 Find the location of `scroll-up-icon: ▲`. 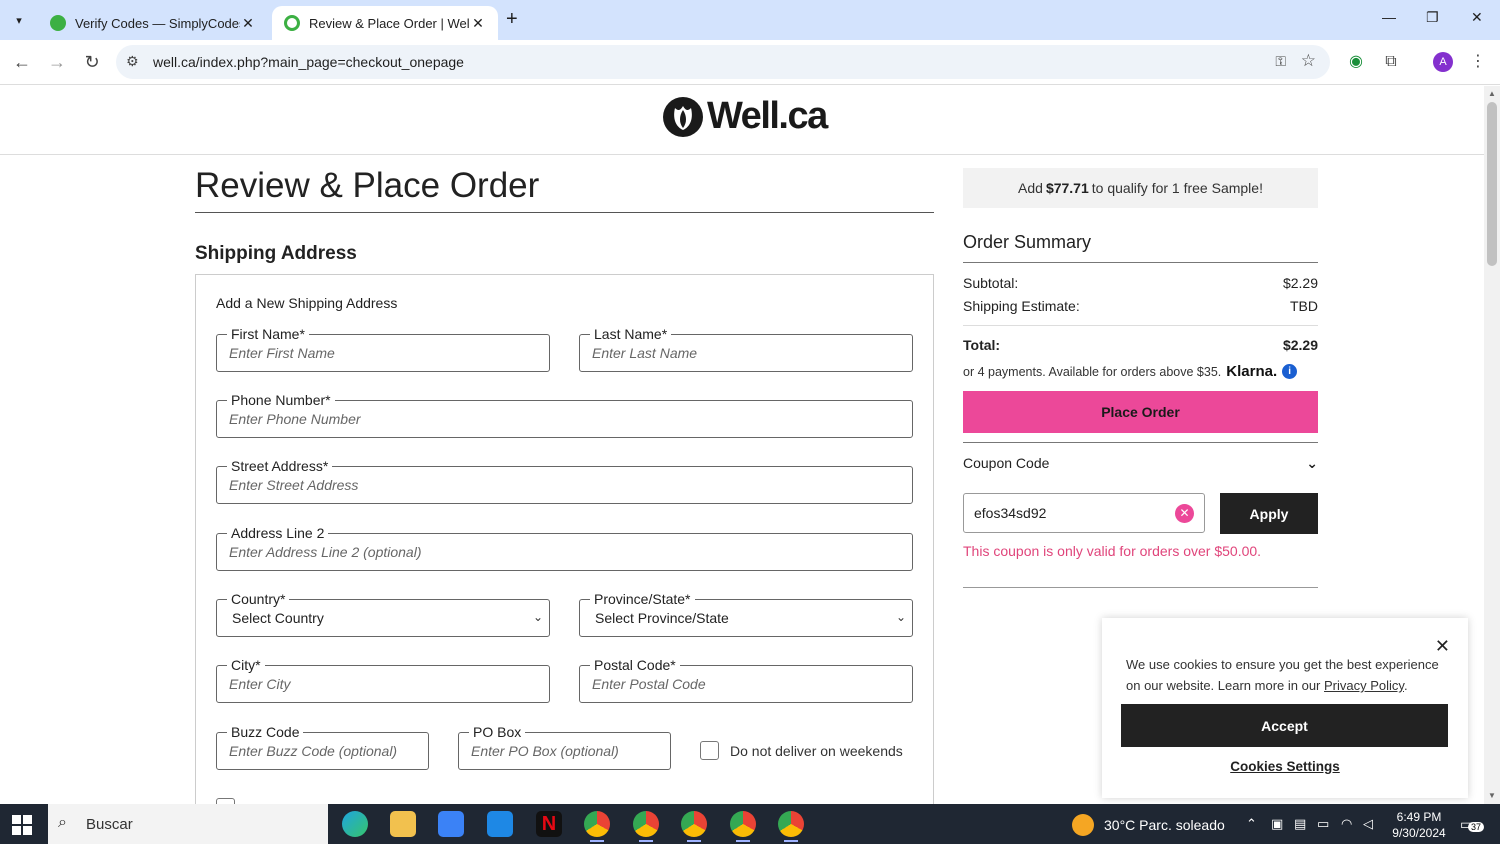

scroll-up-icon: ▲ is located at coordinates (1492, 93).